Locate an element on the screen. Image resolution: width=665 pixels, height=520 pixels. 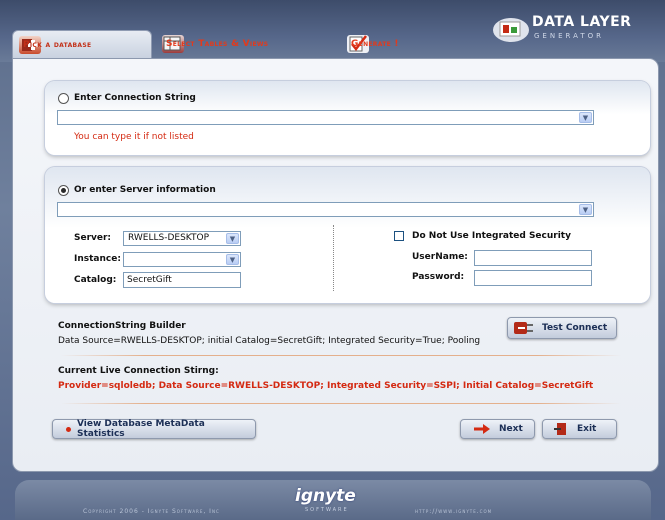
connection-string-label: Enter Connection String is located at coordinates (135, 98).